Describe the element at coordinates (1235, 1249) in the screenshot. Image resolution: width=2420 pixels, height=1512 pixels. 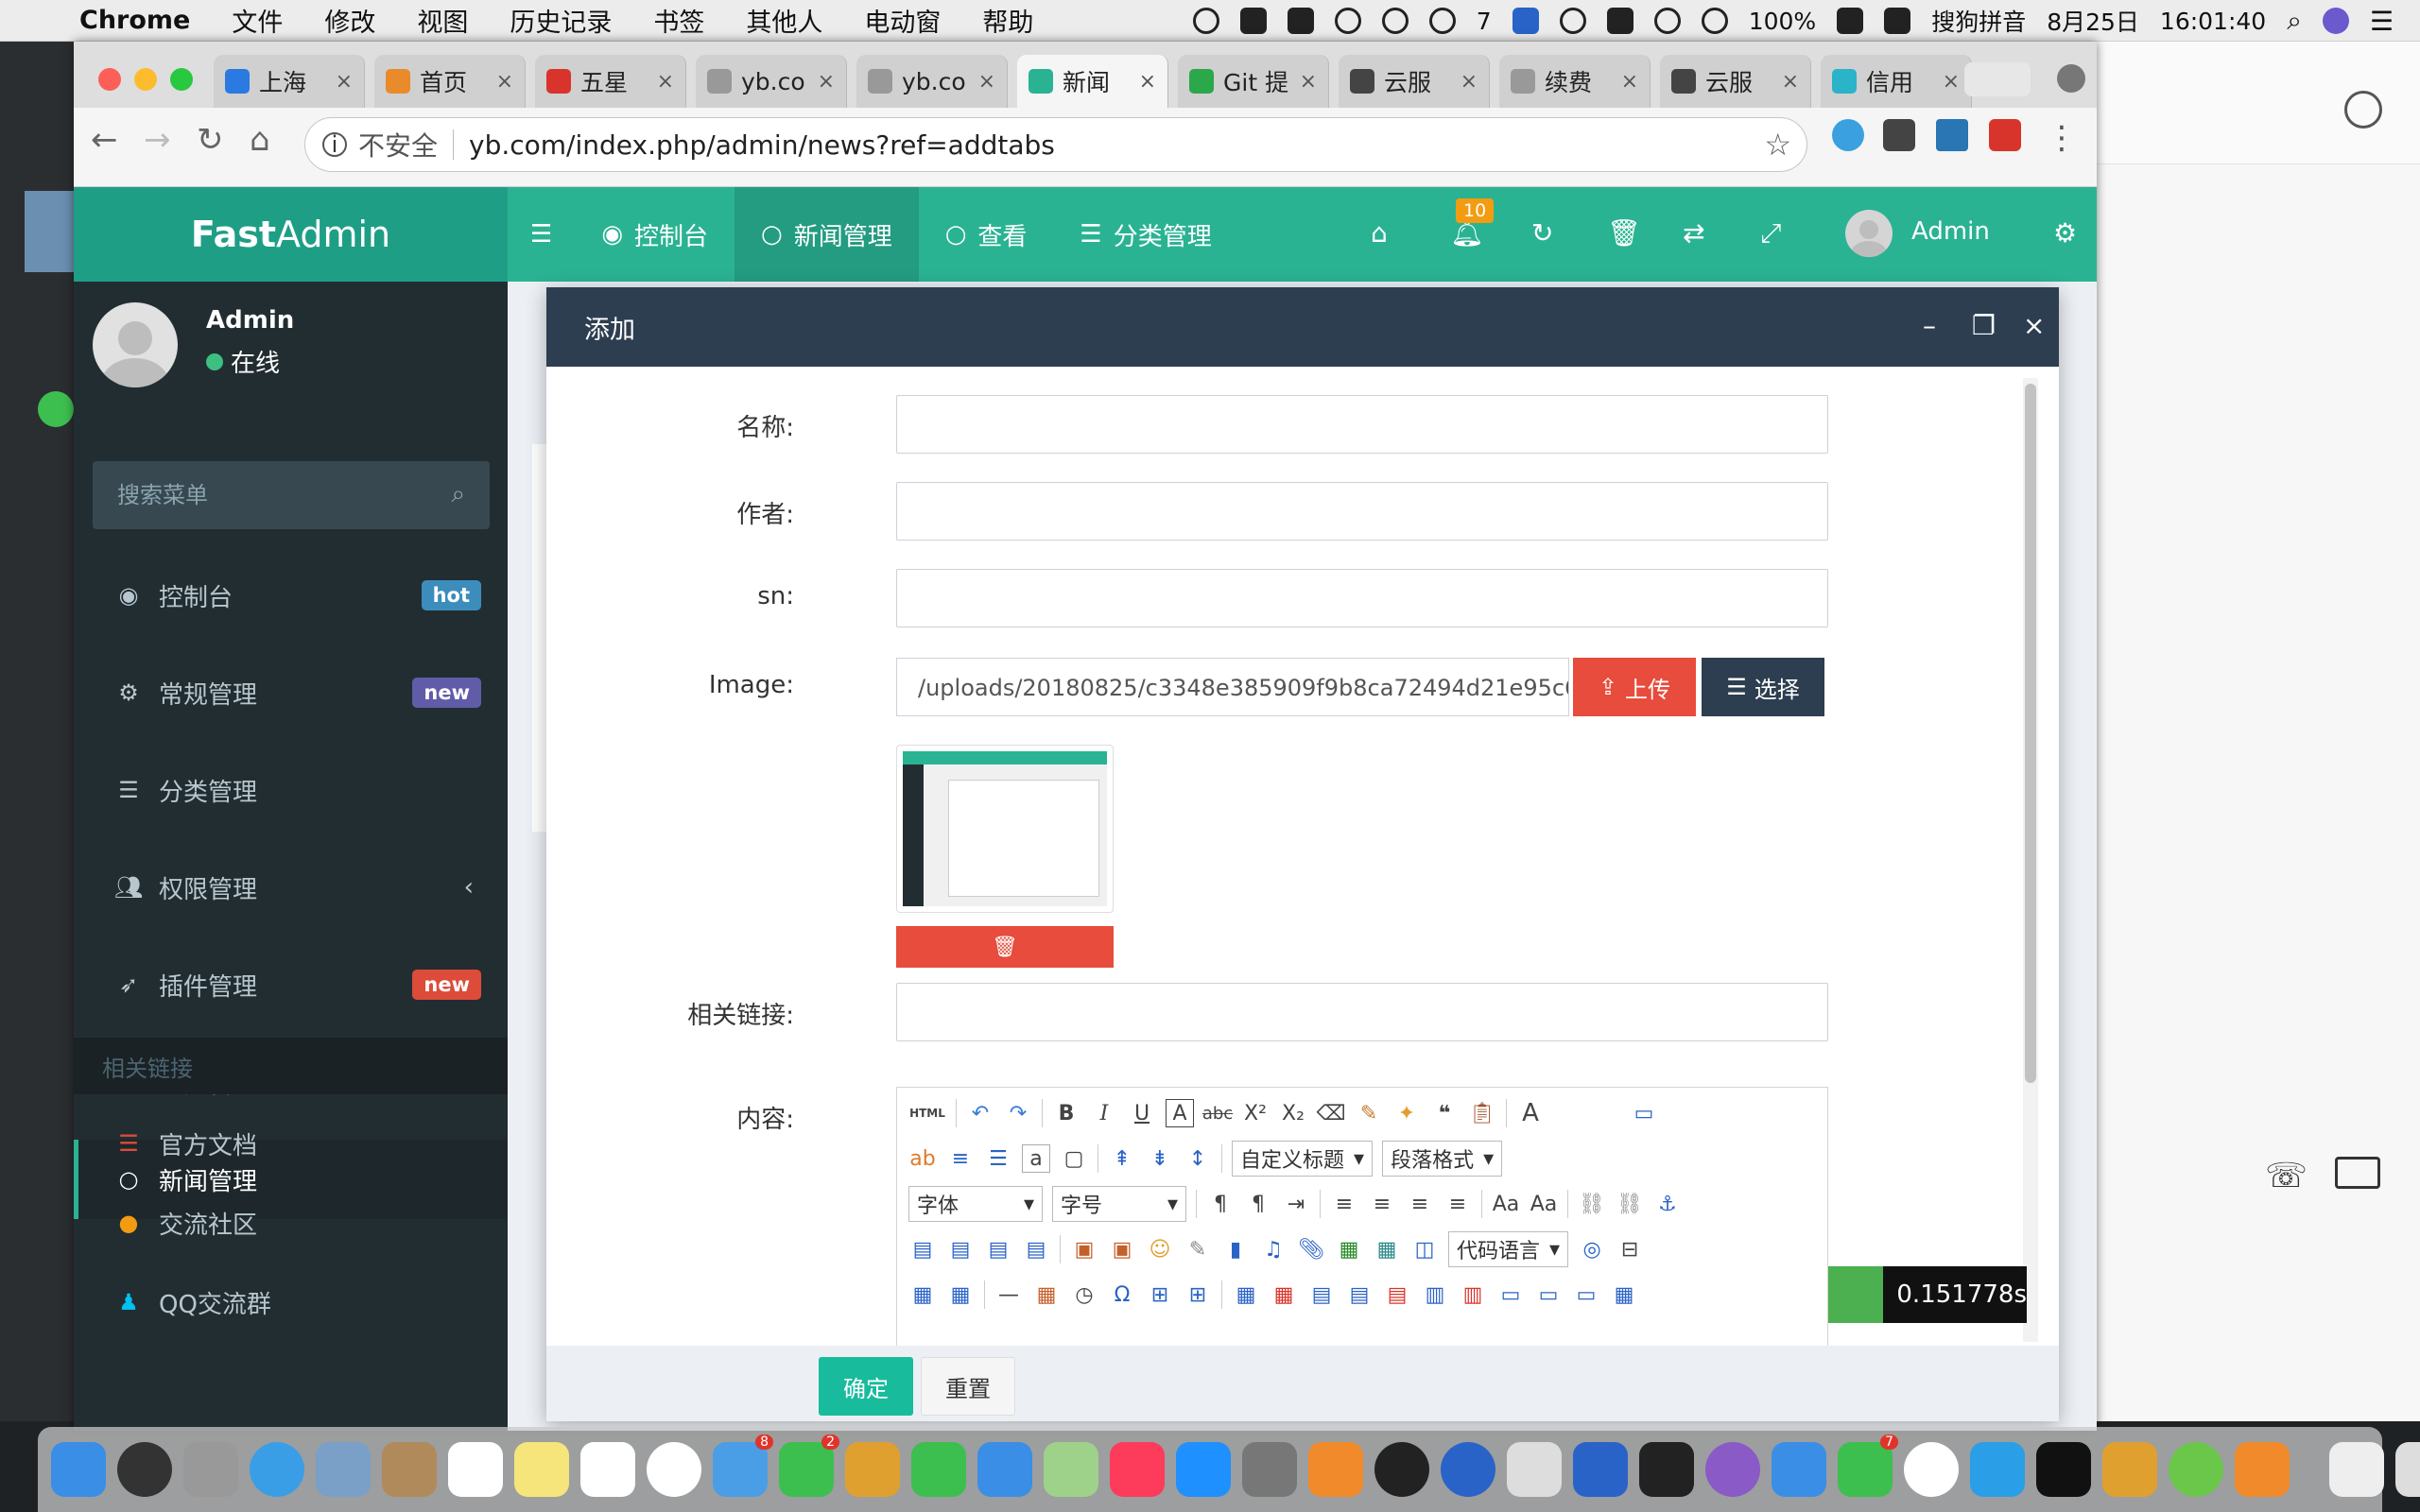
I see `insert-video-icon: ▮` at that location.